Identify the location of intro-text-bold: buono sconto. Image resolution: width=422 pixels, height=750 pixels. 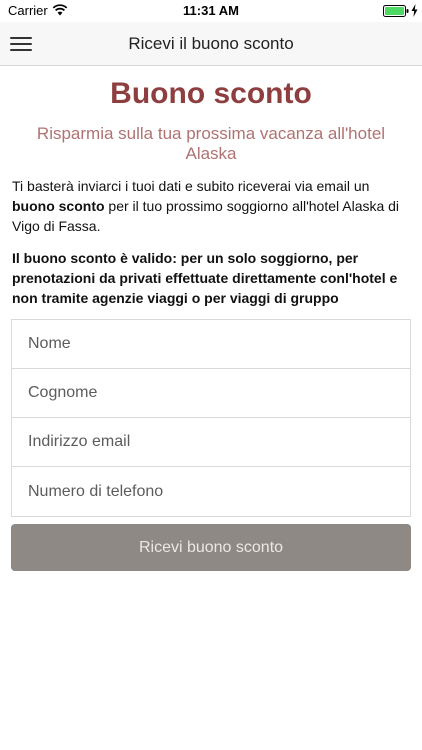
(58, 206).